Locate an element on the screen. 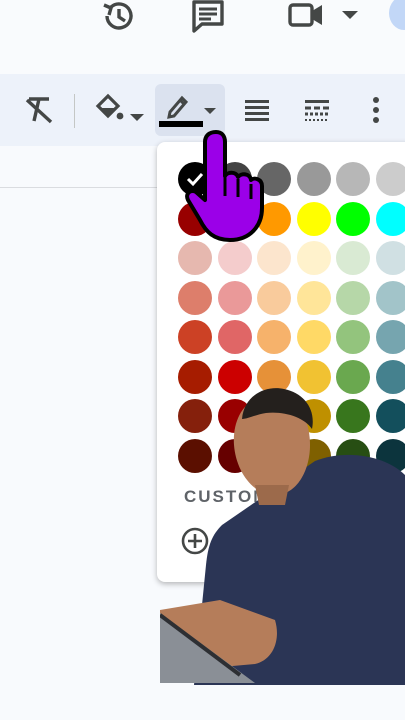 This screenshot has height=720, width=405. more-options-button is located at coordinates (376, 110).